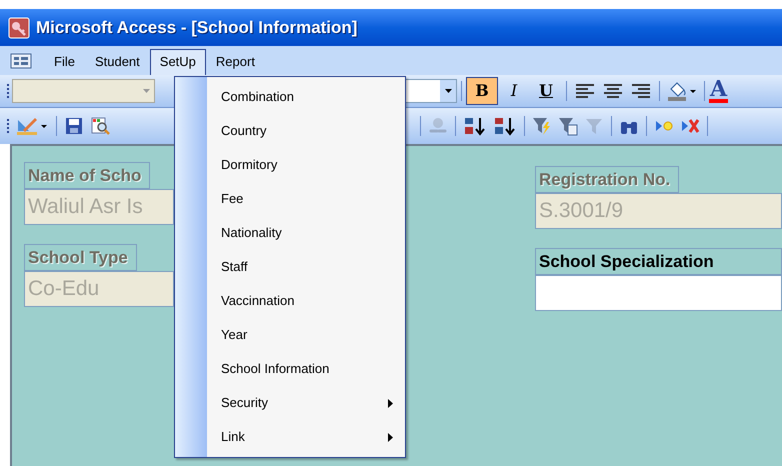 Image resolution: width=782 pixels, height=466 pixels. I want to click on format-button: U, so click(546, 91).